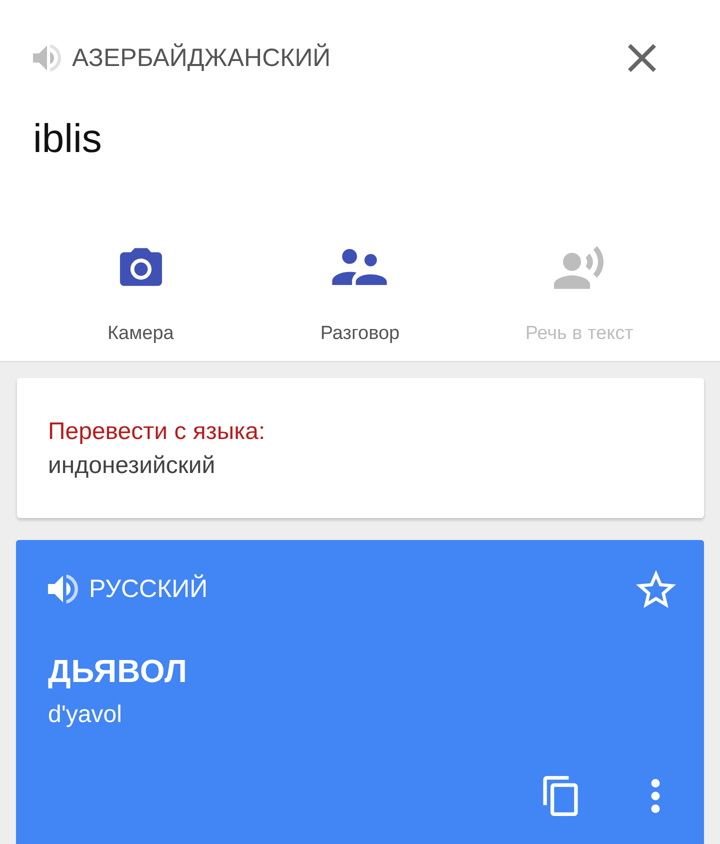 This screenshot has width=720, height=844. I want to click on camera-icon, so click(141, 267).